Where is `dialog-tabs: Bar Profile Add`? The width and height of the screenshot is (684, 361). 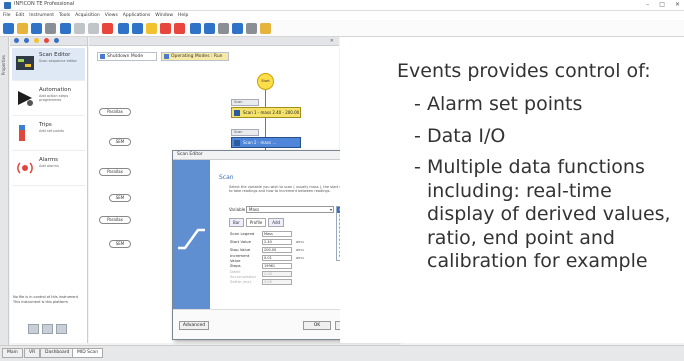
dialog-tabs: Bar Profile Add is located at coordinates (257, 222).